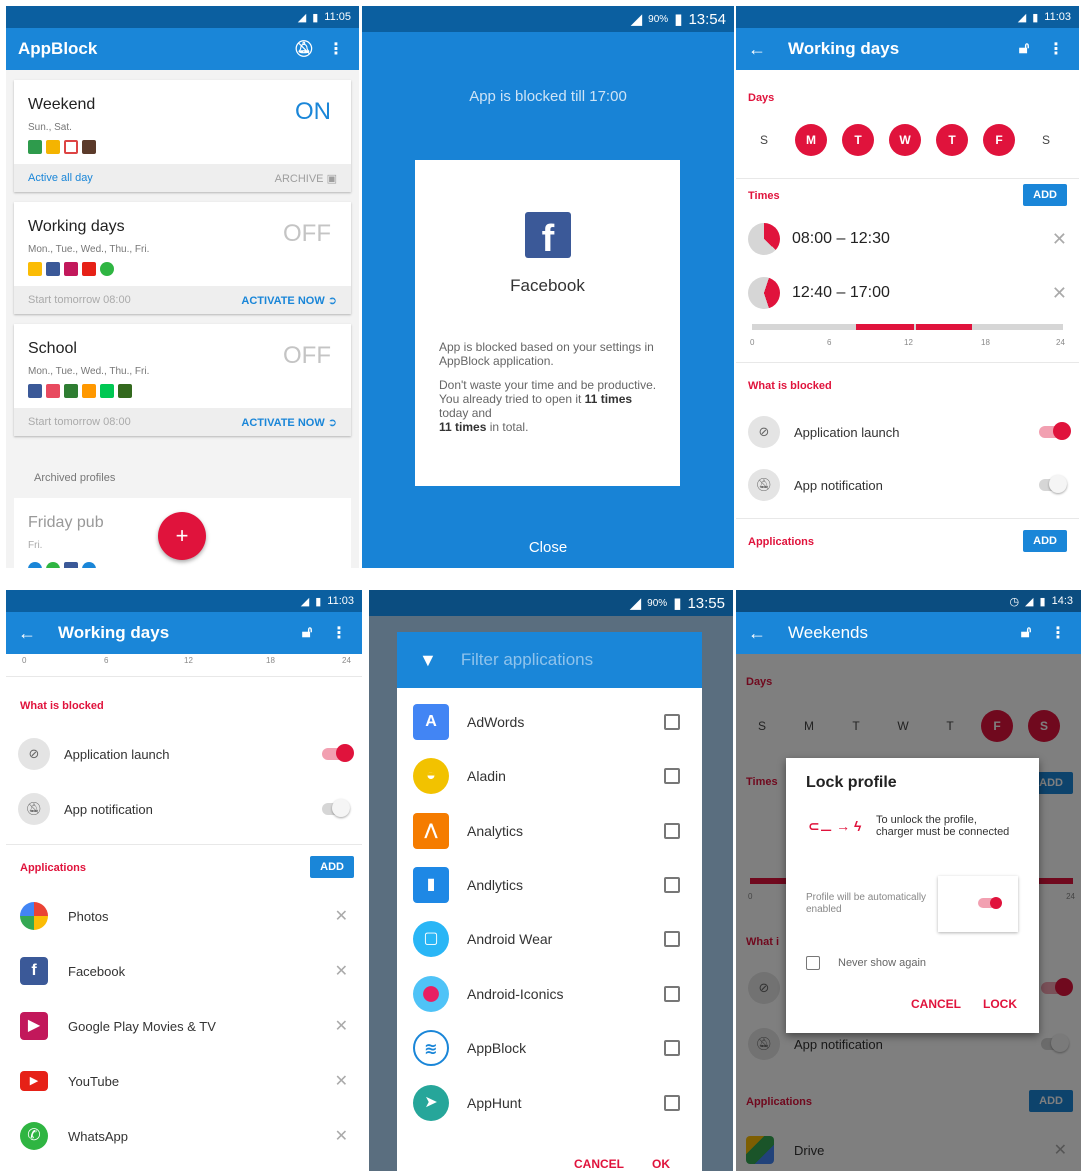  I want to click on app-option-aladin: ◒ Aladin, so click(546, 776).